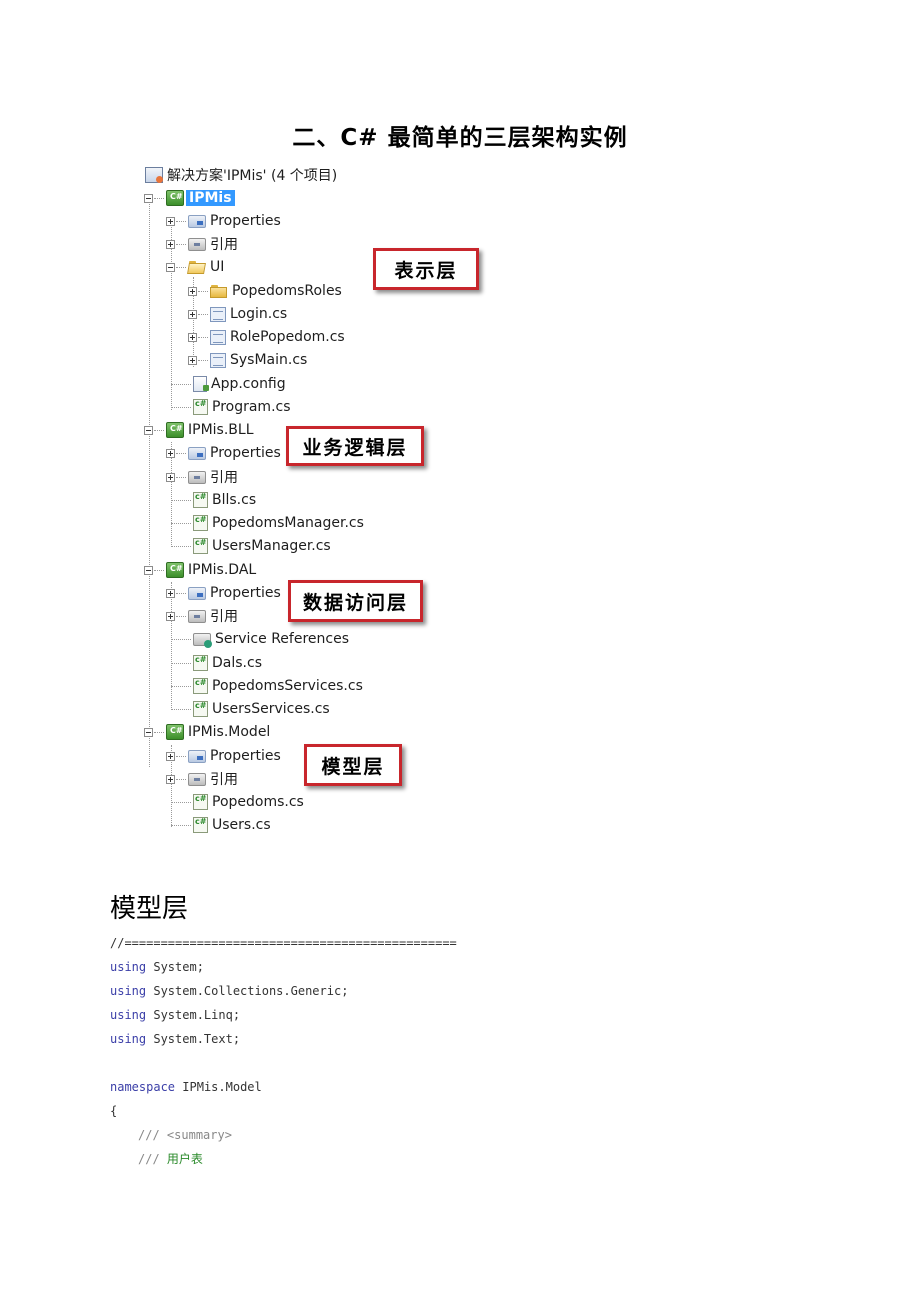  Describe the element at coordinates (271, 546) in the screenshot. I see `tree-item-label: UsersManager.cs` at that location.